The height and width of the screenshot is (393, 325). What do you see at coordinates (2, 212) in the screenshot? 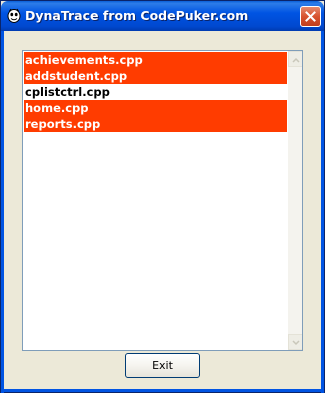
I see `window-frame-left` at bounding box center [2, 212].